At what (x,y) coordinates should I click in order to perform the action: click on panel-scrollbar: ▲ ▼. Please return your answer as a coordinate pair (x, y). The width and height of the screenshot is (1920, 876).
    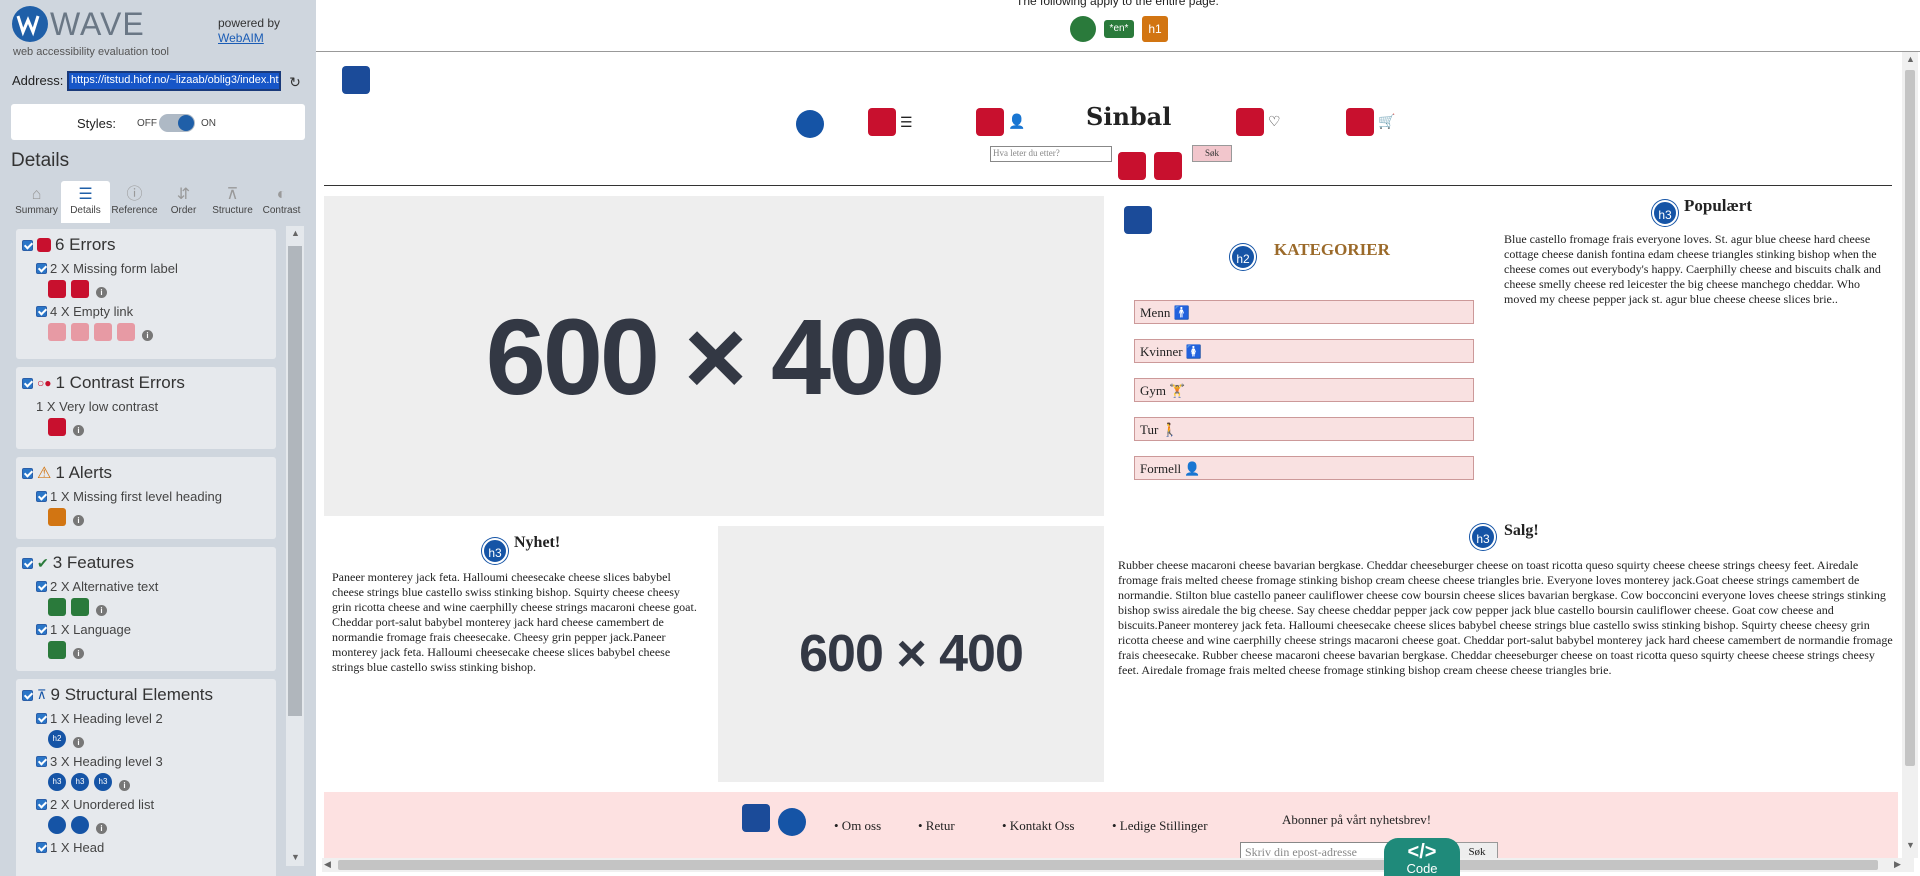
    Looking at the image, I should click on (295, 546).